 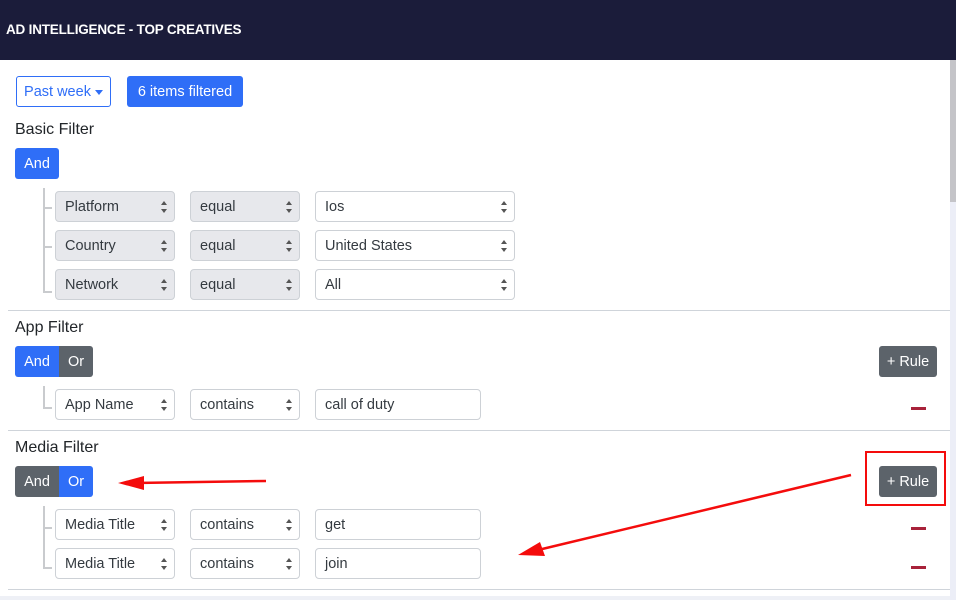 I want to click on basic-filter-and-button: And, so click(x=37, y=163).